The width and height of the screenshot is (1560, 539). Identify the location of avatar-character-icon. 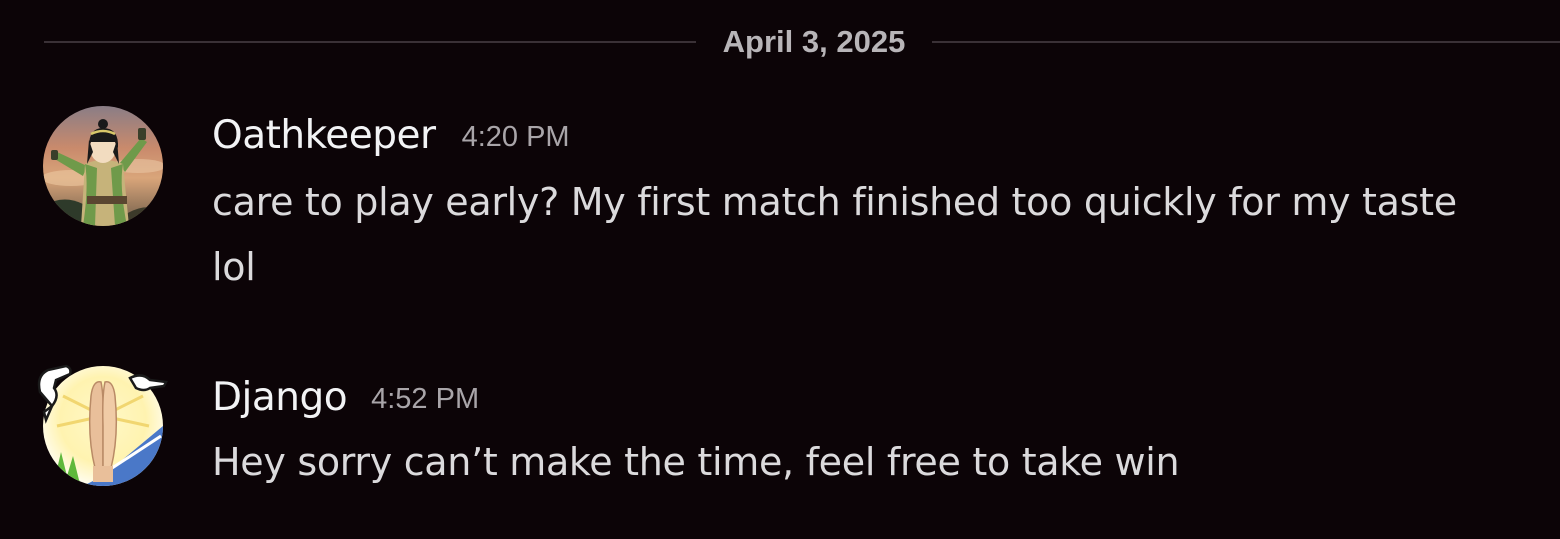
(103, 166).